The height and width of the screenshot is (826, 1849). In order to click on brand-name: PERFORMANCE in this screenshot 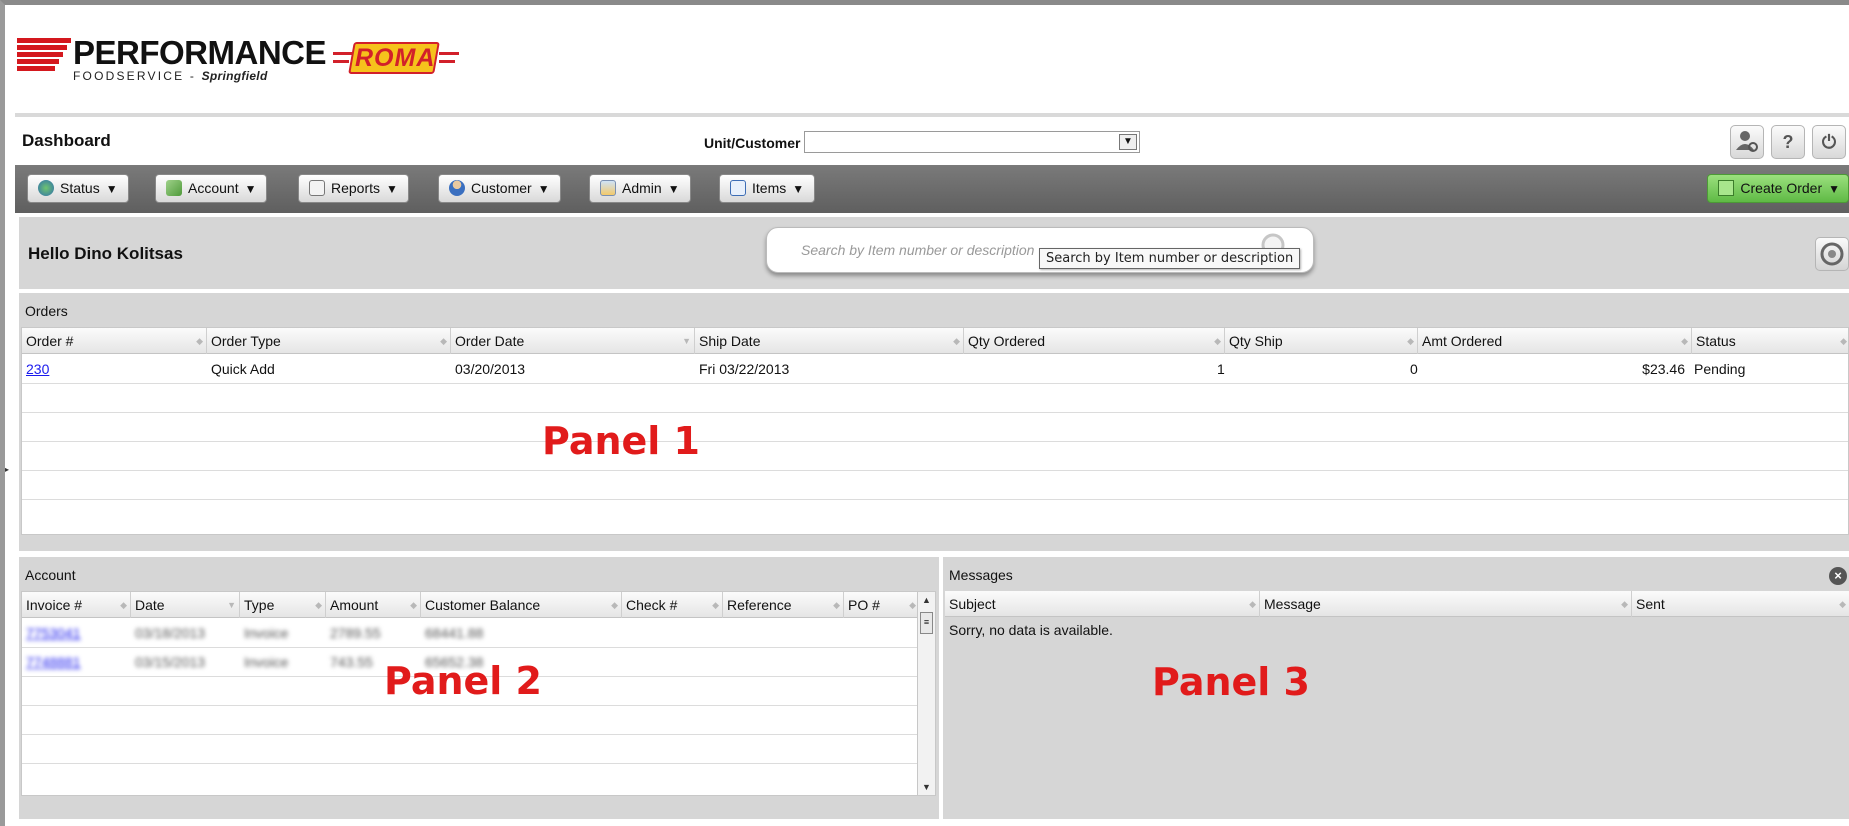, I will do `click(200, 52)`.